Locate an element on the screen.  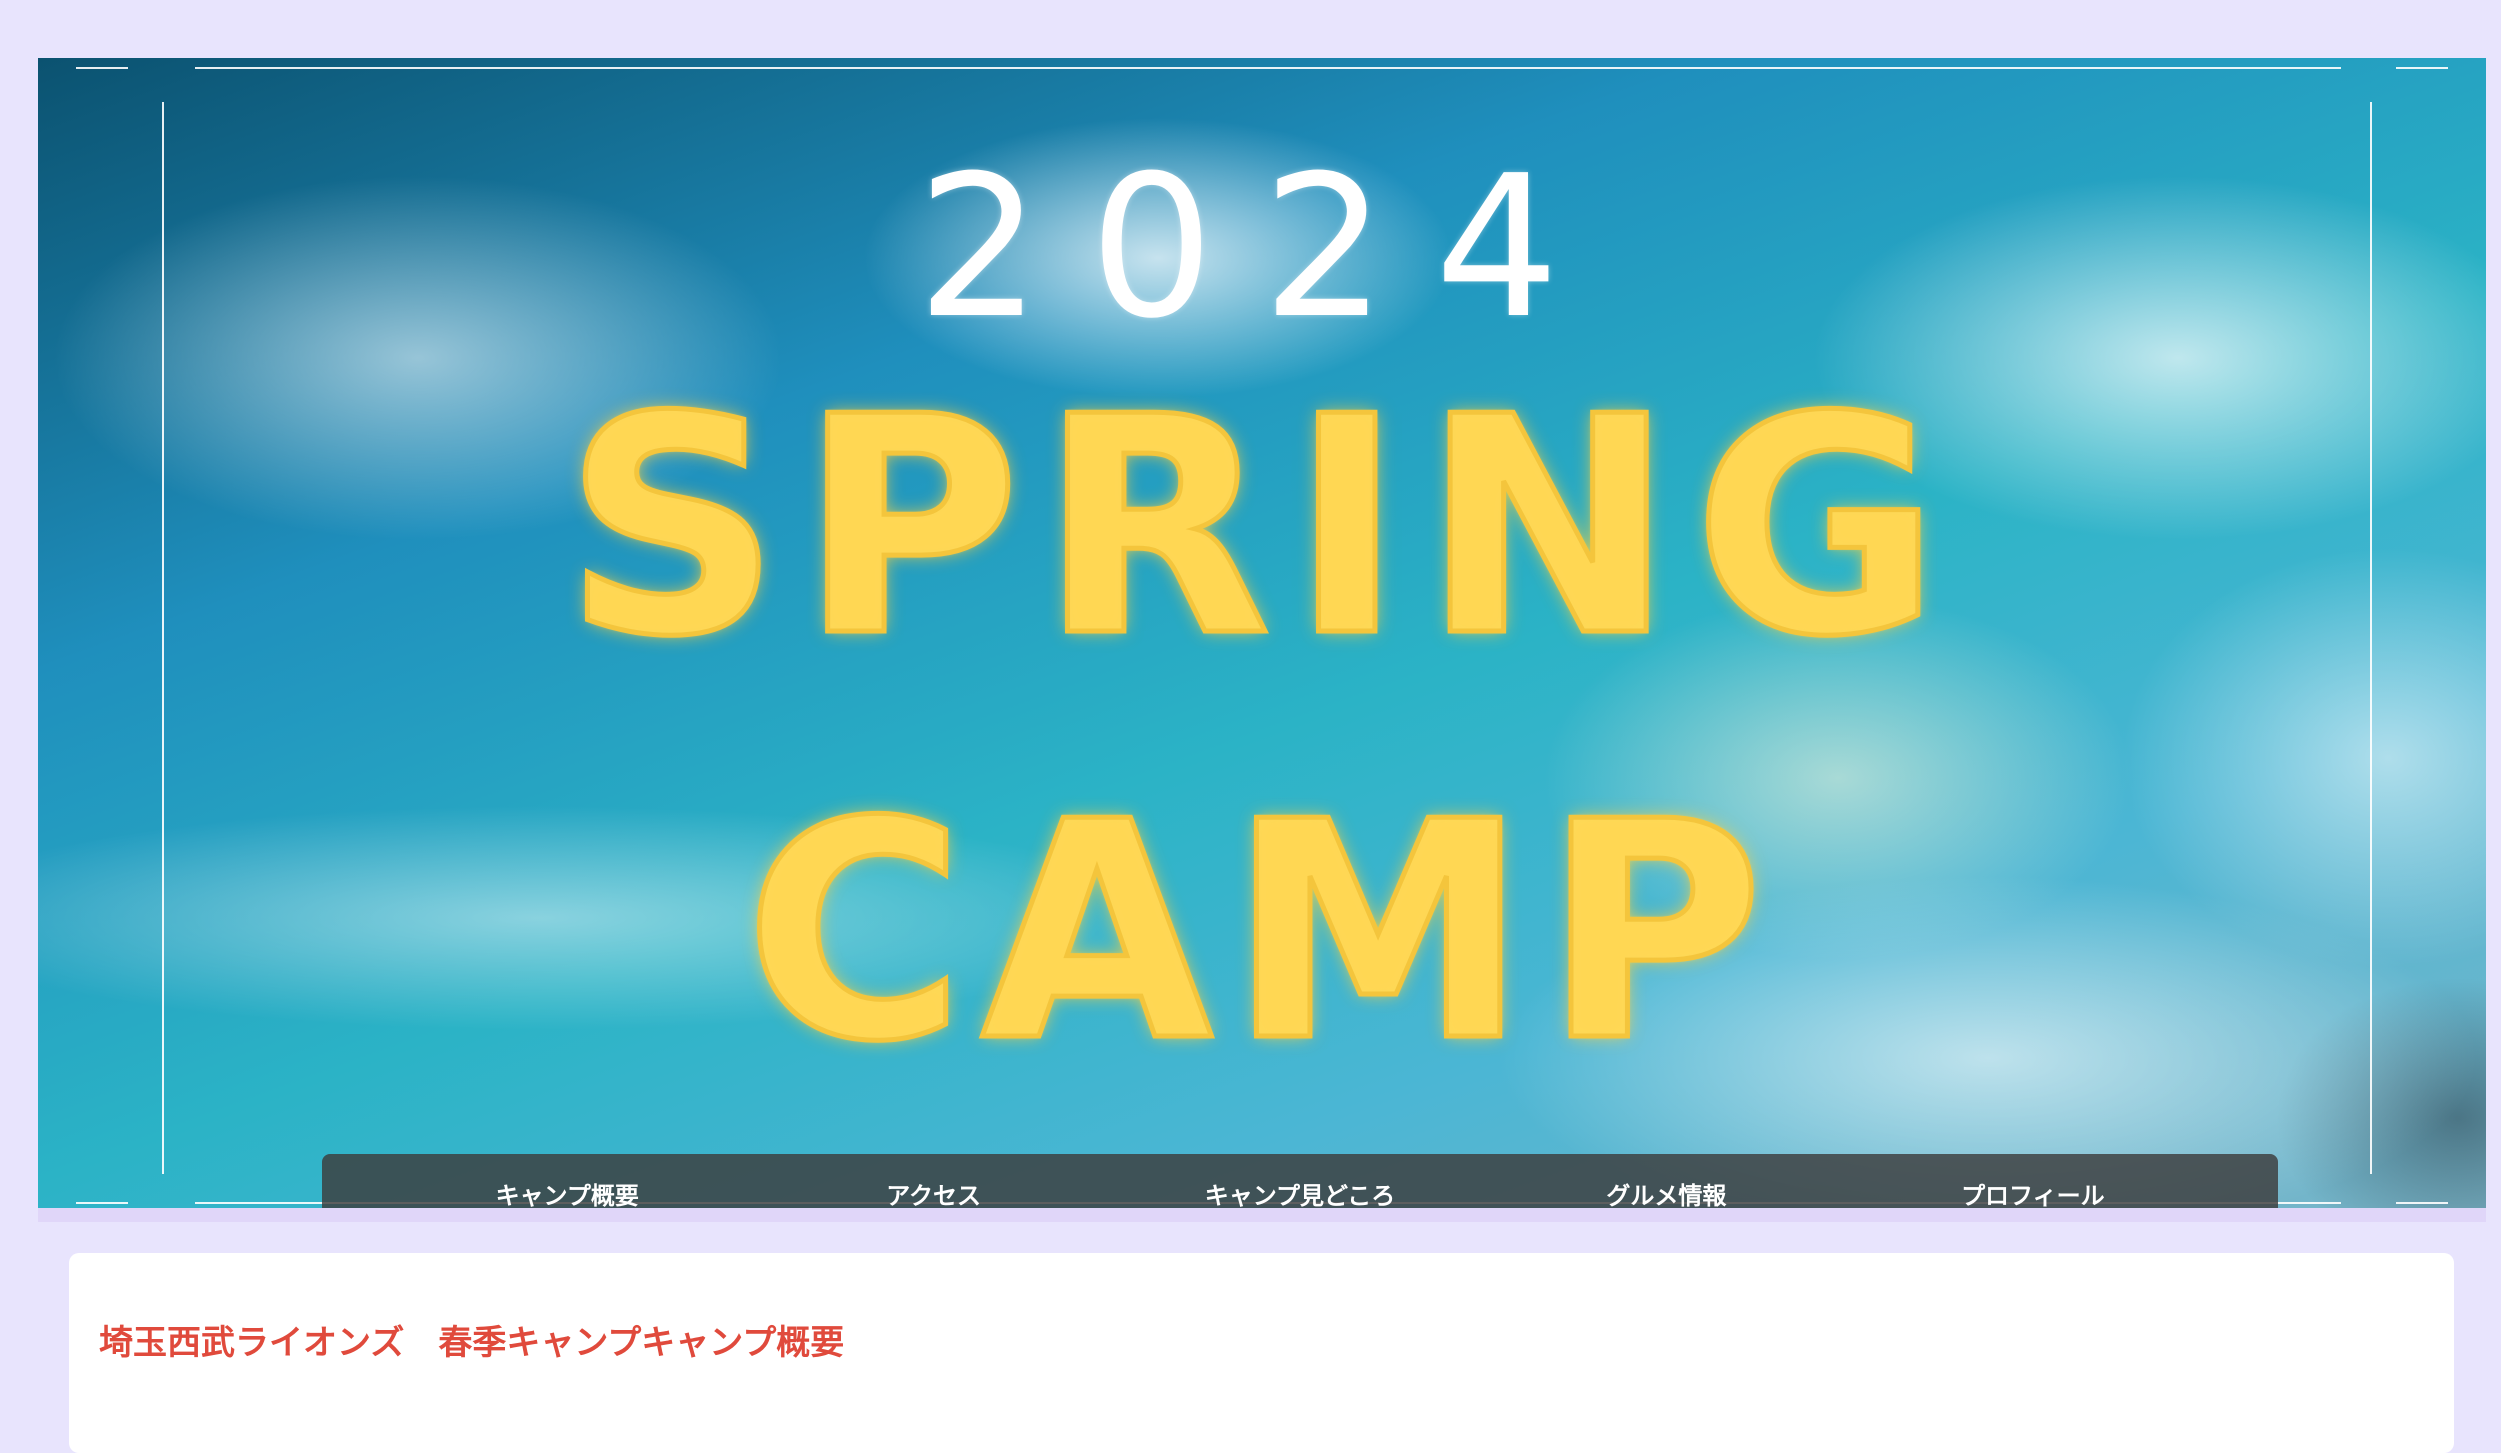
hero-year: 2024 is located at coordinates (1262, 248).